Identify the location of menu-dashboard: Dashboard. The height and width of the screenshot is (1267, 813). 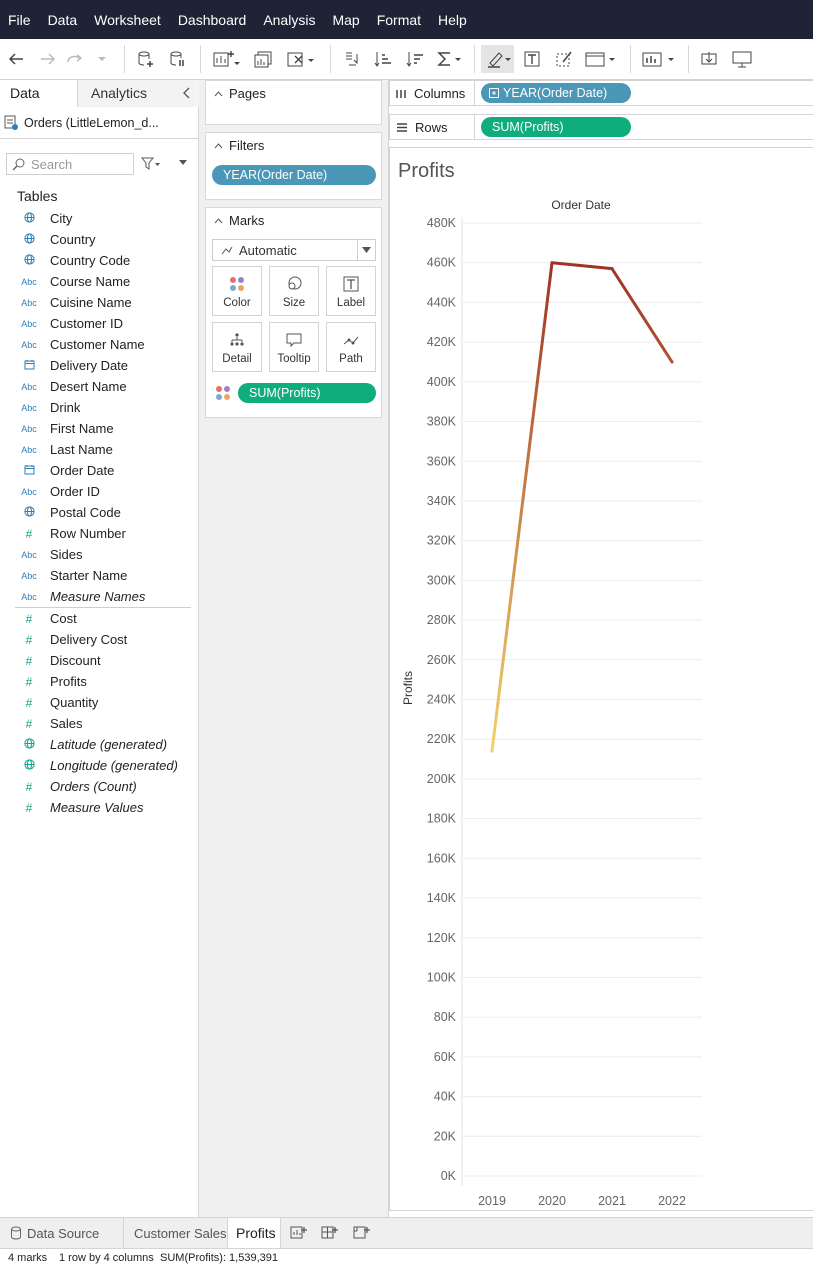
(212, 20).